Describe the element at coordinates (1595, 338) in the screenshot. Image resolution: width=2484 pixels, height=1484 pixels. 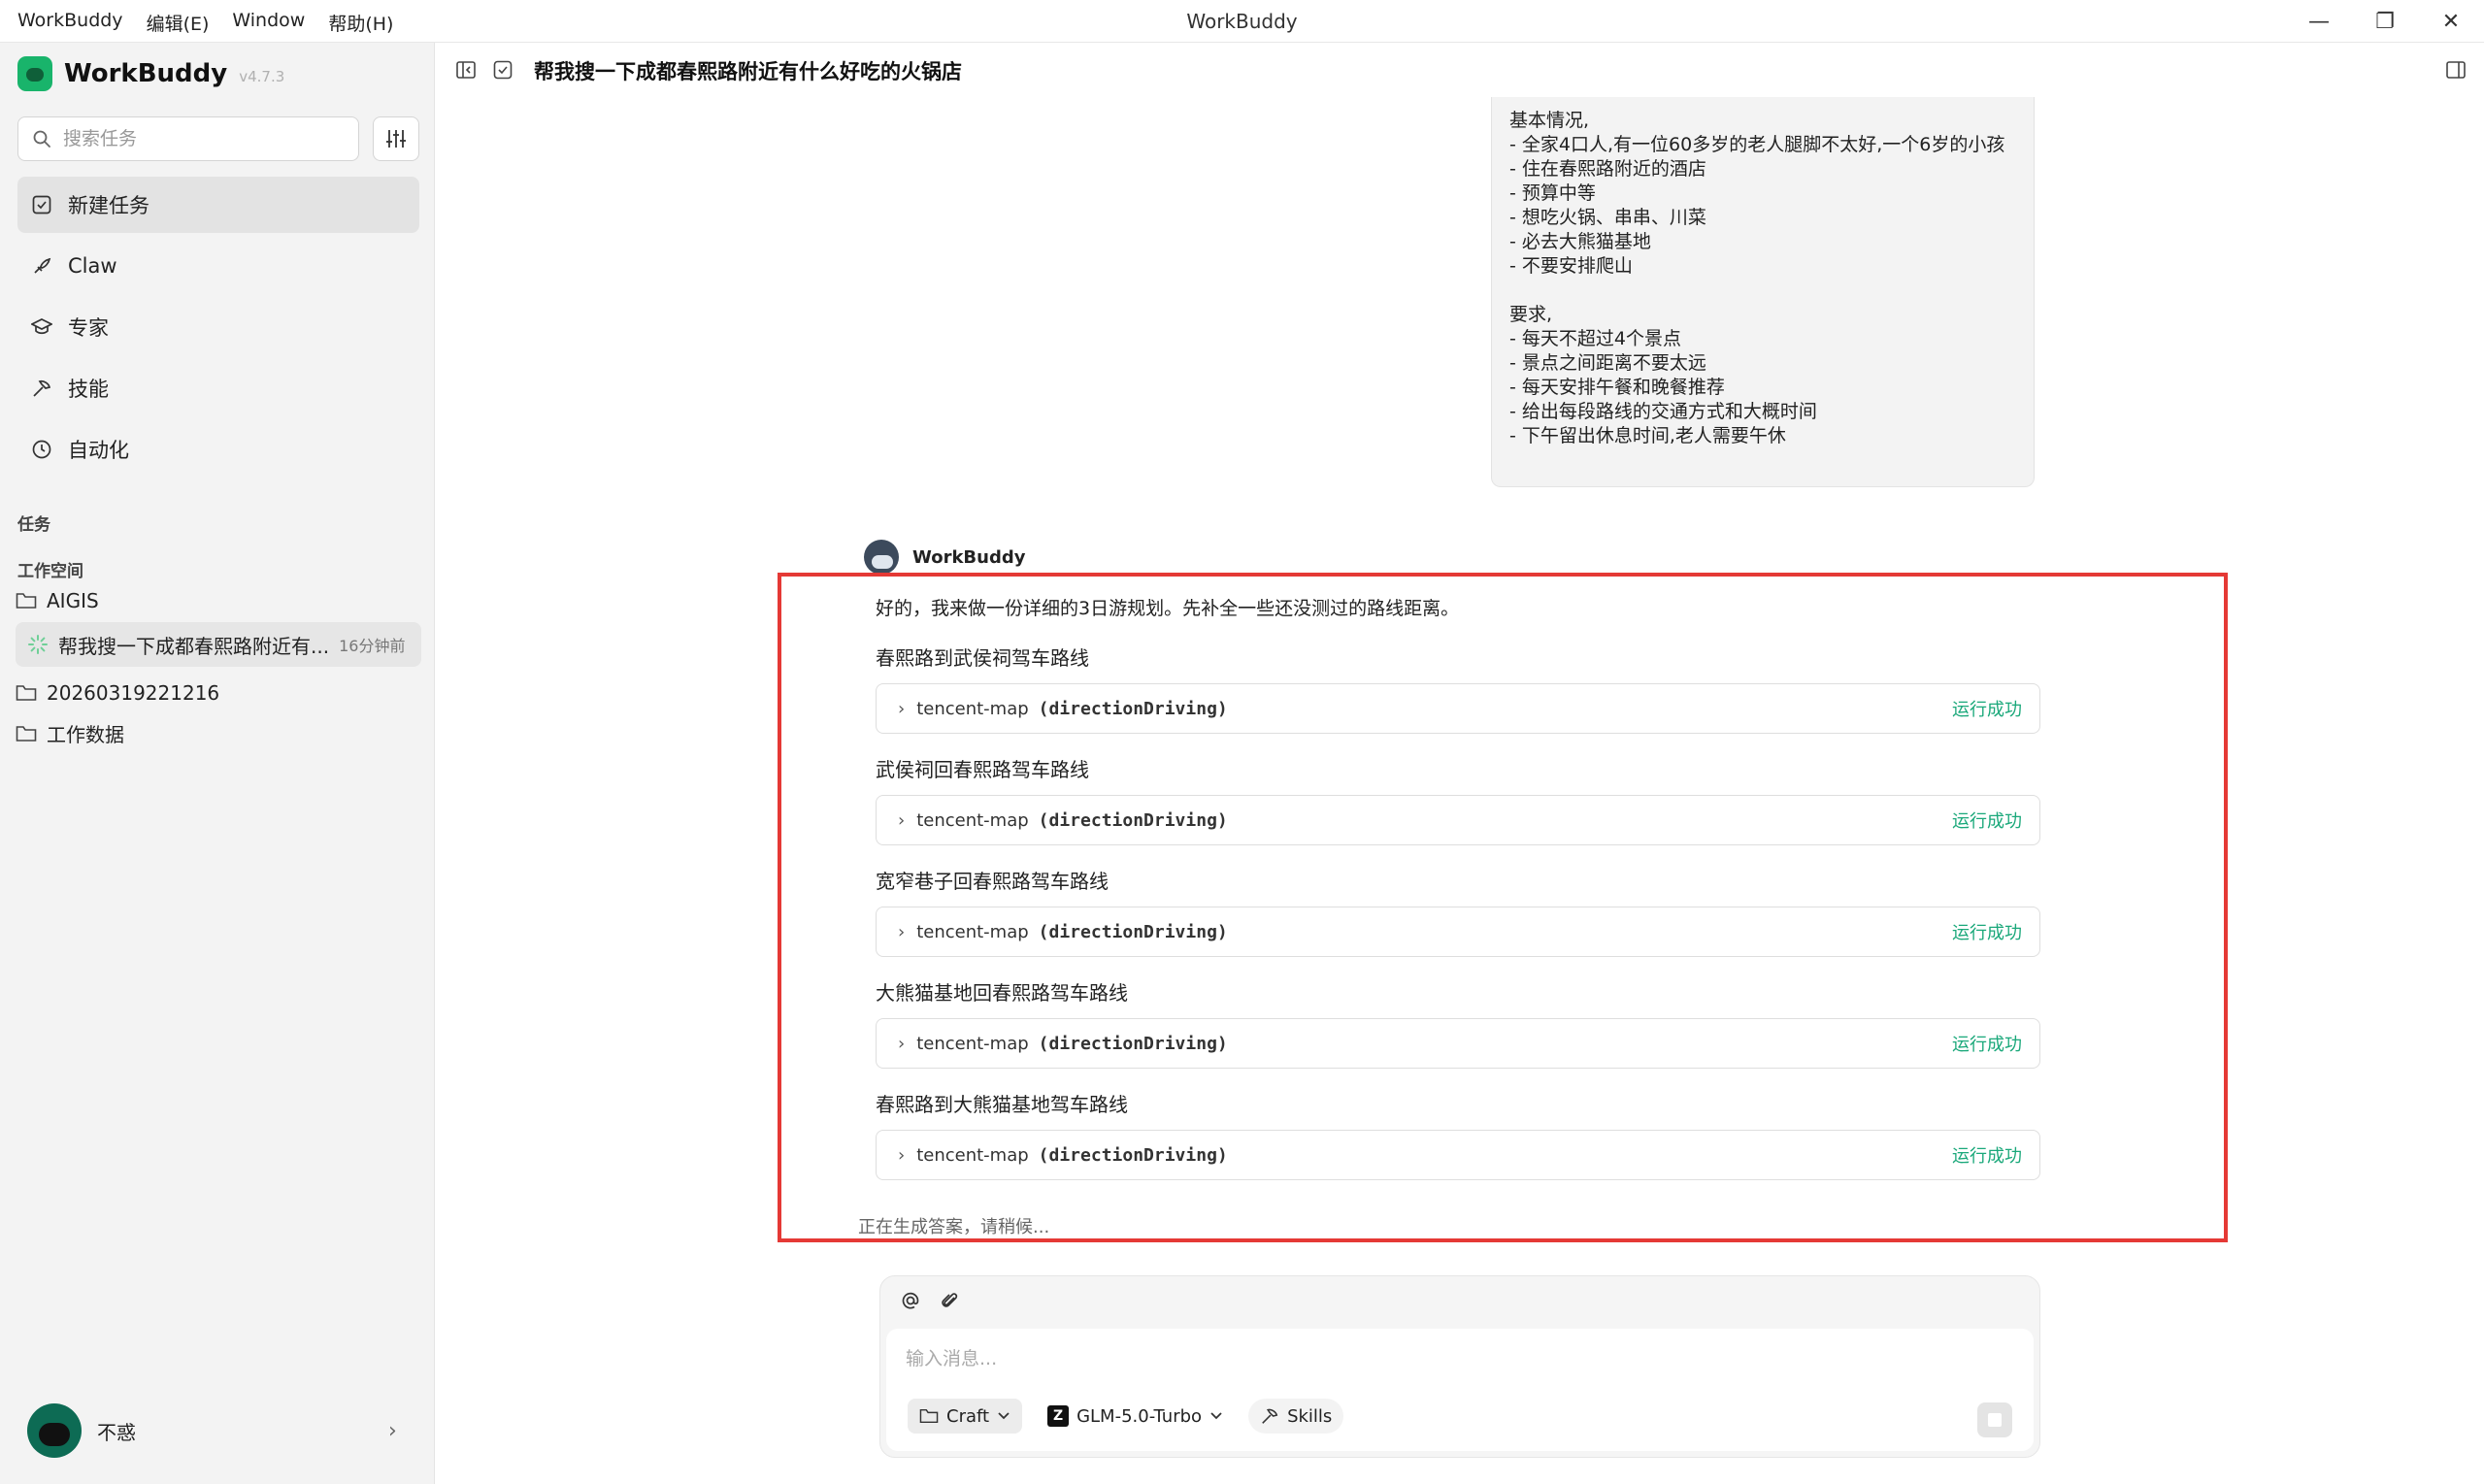
I see `user-message-line: - 每天不超过4个景点` at that location.